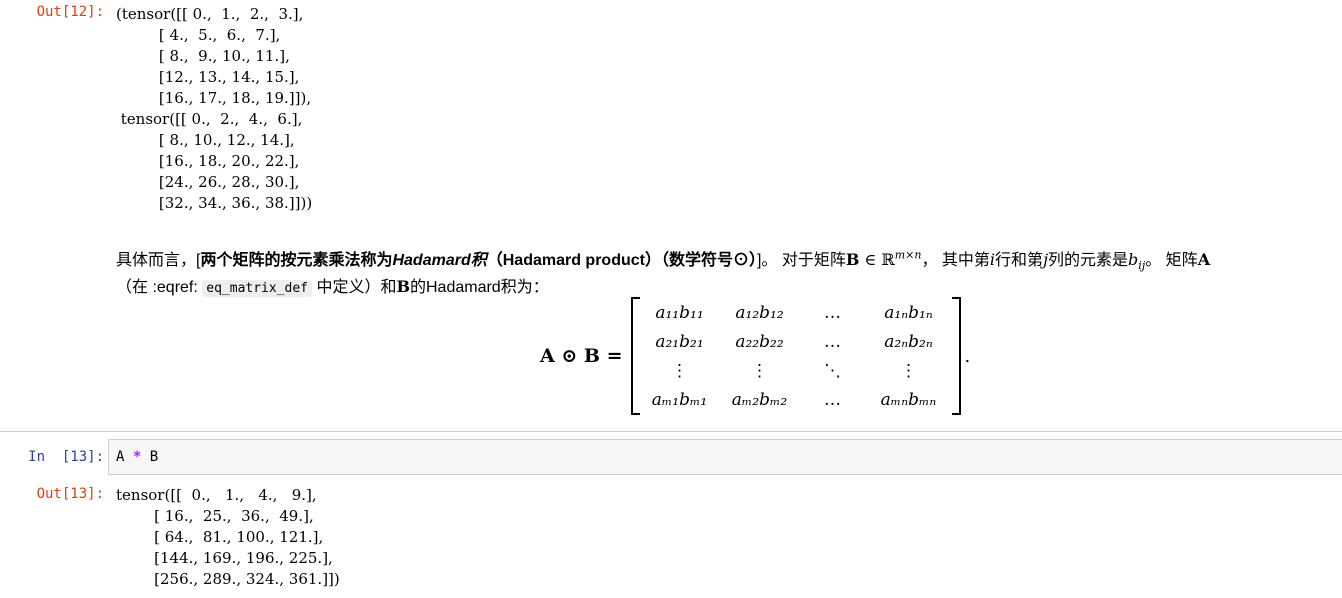 This screenshot has width=1342, height=598. What do you see at coordinates (852, 259) in the screenshot?
I see `math-matrix-b: B` at bounding box center [852, 259].